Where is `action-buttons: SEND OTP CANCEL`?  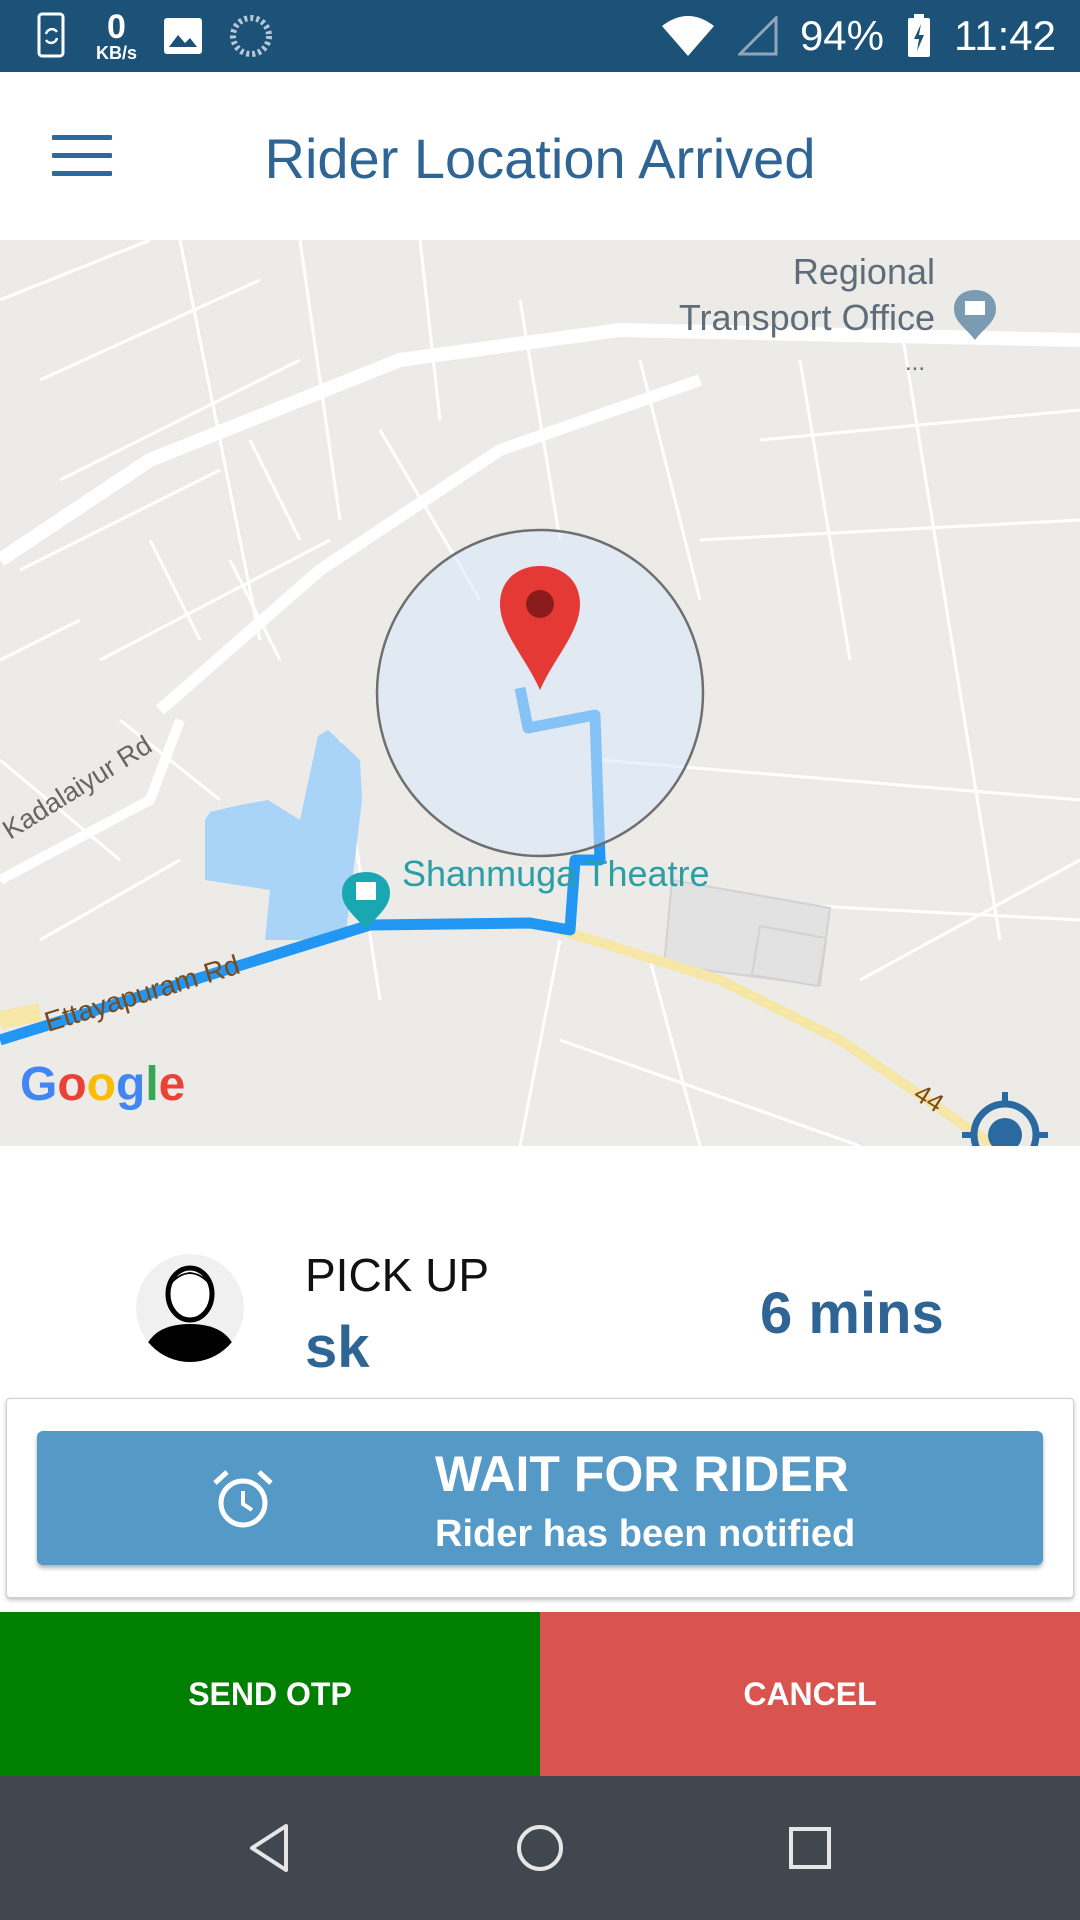
action-buttons: SEND OTP CANCEL is located at coordinates (540, 1694).